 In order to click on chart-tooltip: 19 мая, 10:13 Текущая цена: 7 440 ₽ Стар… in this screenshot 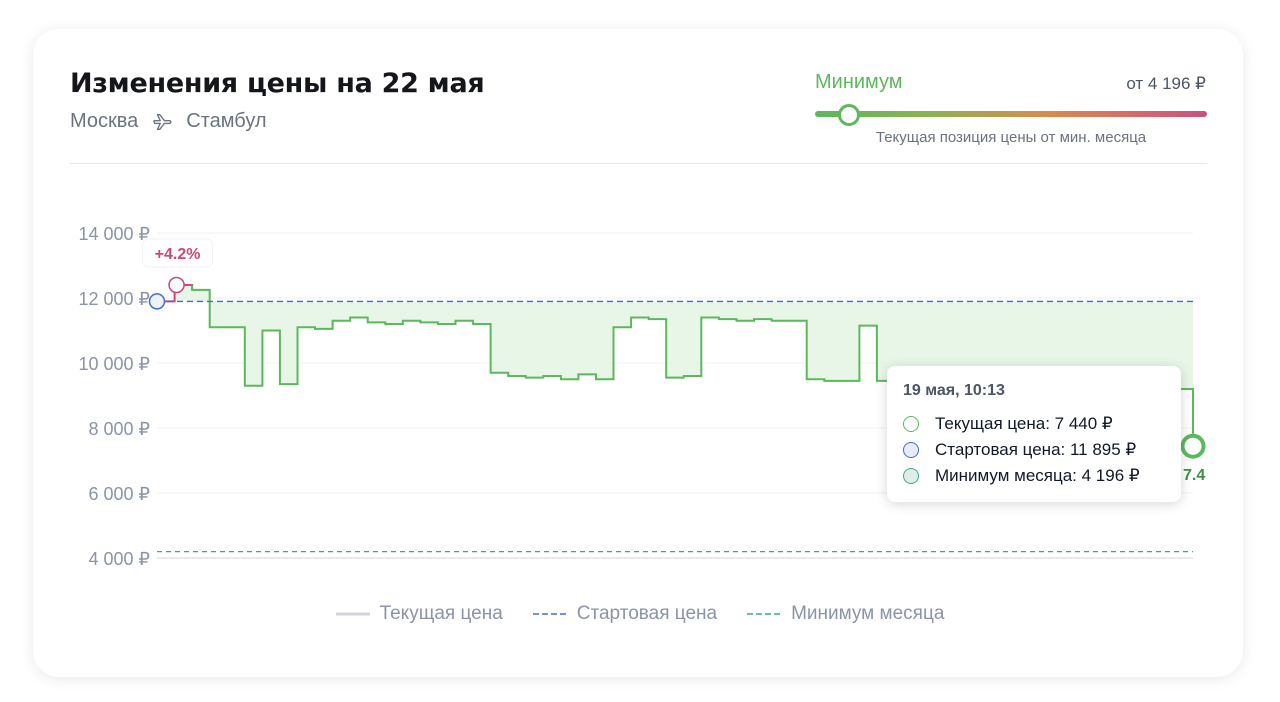, I will do `click(1034, 434)`.